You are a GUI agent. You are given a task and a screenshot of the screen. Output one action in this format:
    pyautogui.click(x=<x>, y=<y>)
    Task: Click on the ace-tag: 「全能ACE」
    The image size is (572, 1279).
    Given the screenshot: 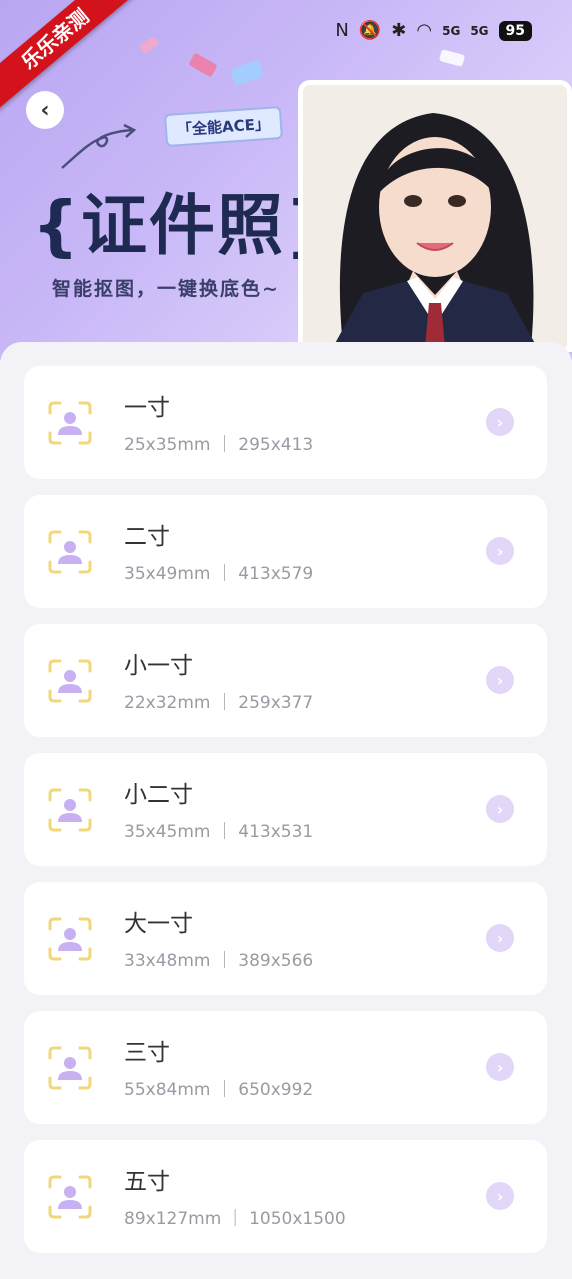 What is the action you would take?
    pyautogui.click(x=223, y=126)
    